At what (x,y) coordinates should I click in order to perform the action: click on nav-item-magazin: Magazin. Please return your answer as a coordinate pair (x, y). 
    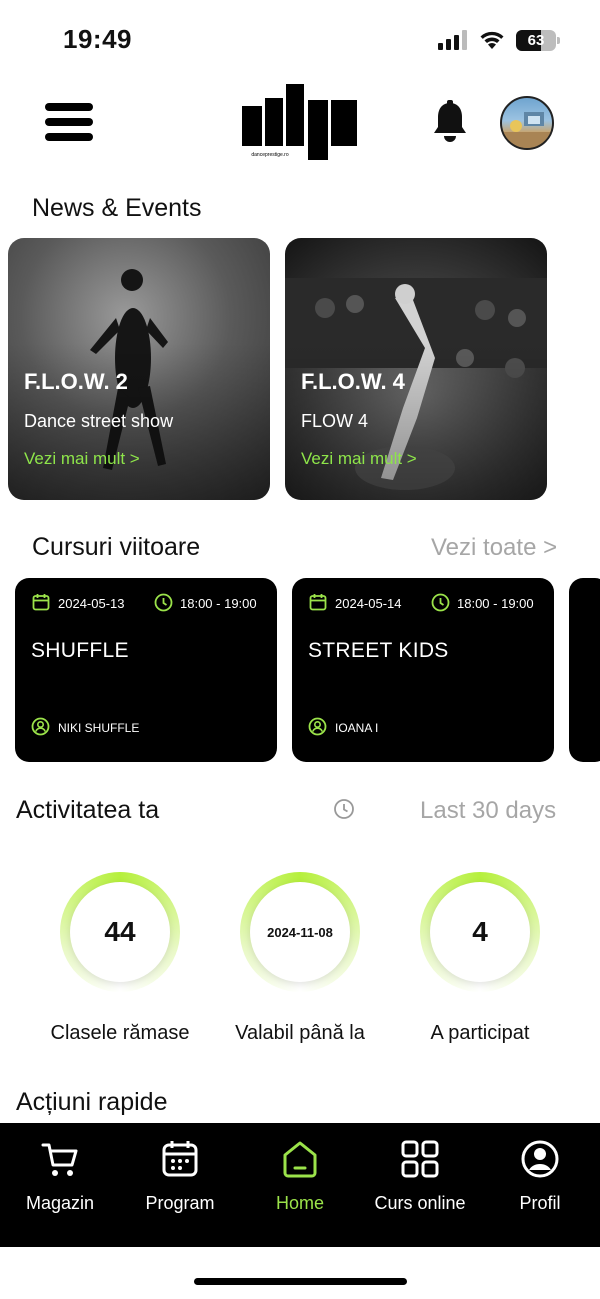
    Looking at the image, I should click on (60, 1185).